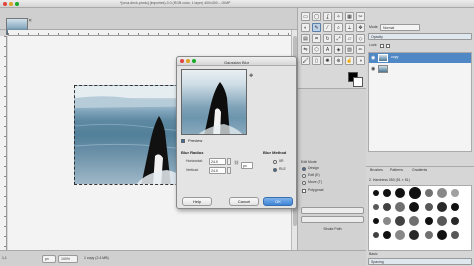  What do you see at coordinates (247, 165) in the screenshot?
I see `unit-dropdown: px` at bounding box center [247, 165].